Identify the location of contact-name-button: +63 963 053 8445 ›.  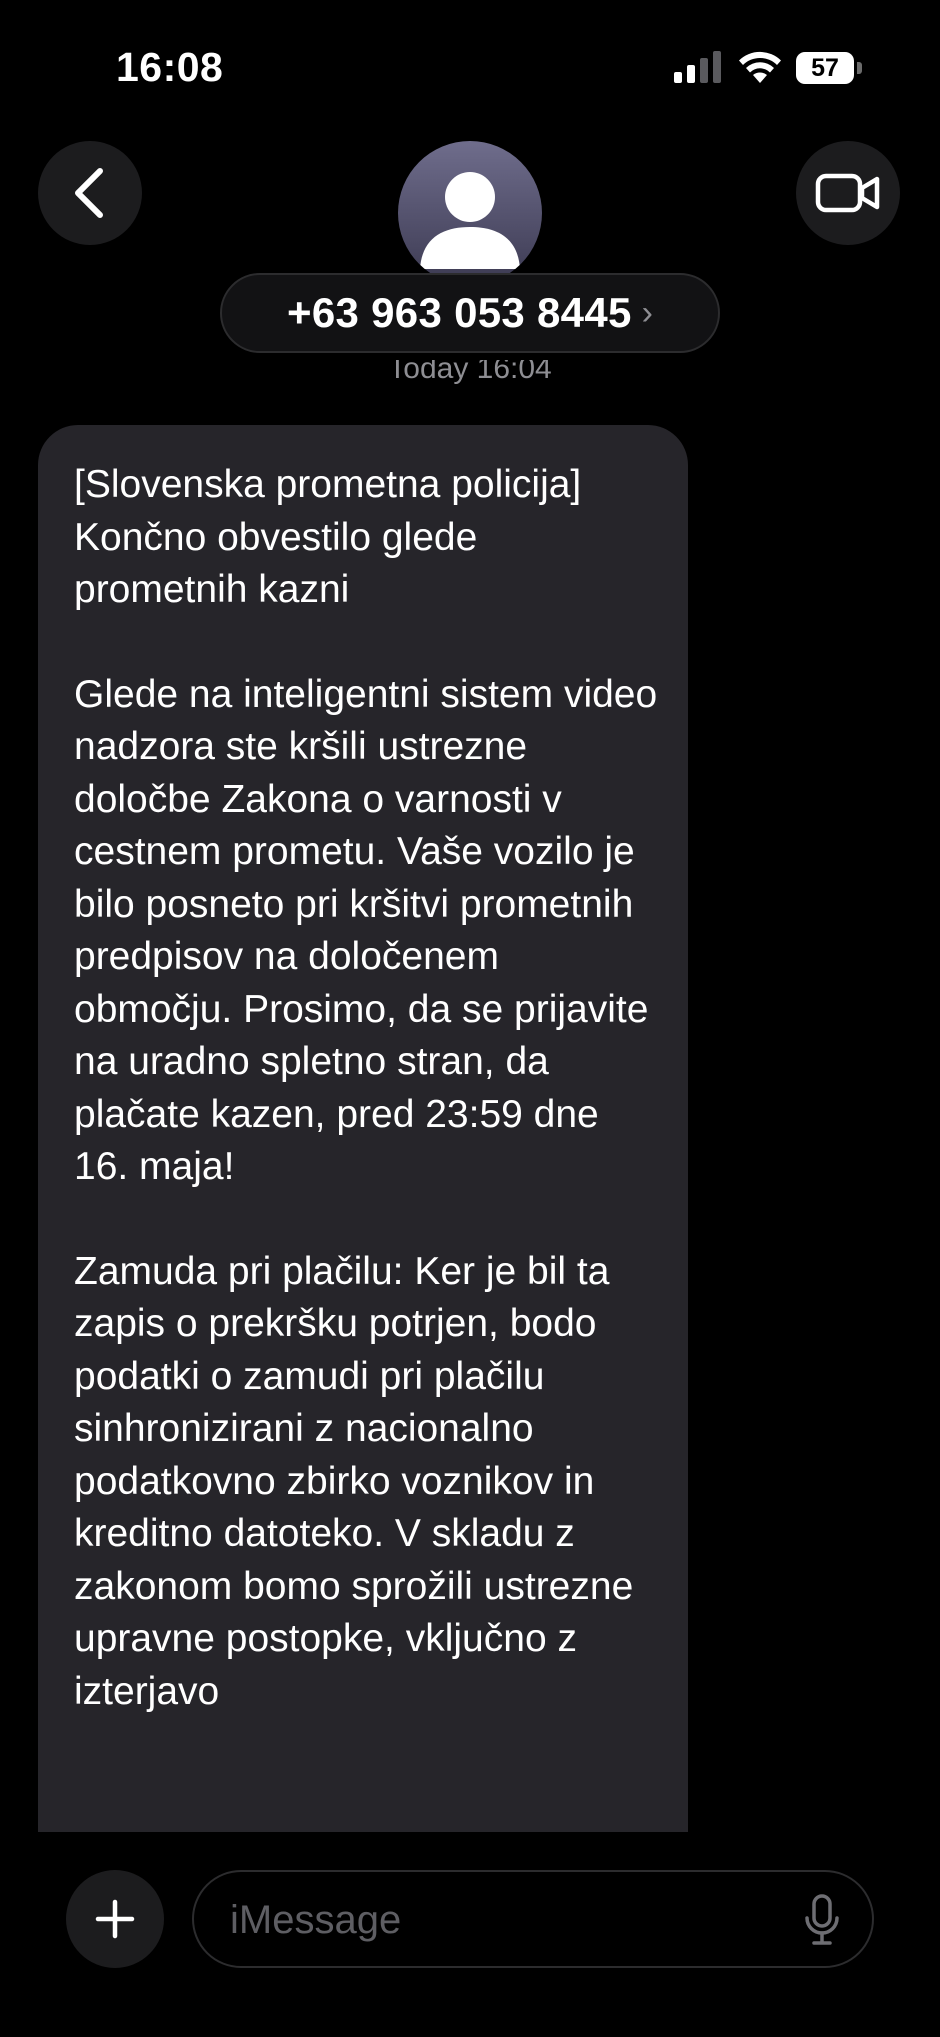
(470, 313).